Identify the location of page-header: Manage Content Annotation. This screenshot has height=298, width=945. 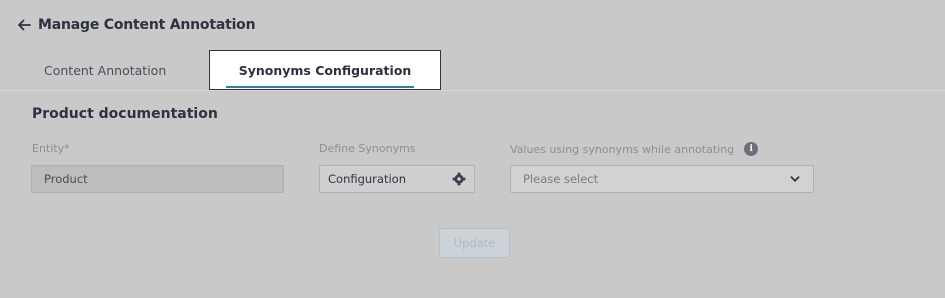
(136, 25).